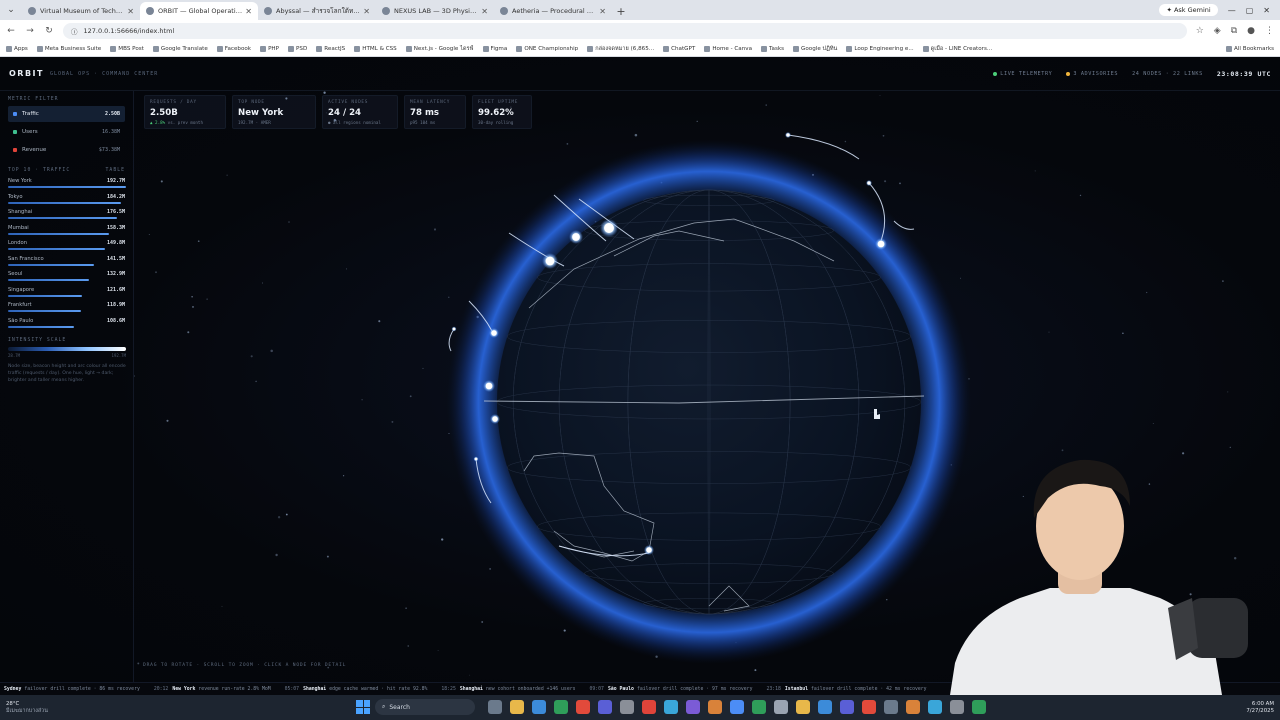 Image resolution: width=1280 pixels, height=720 pixels. Describe the element at coordinates (66, 294) in the screenshot. I see `top10-row: Singapore 121.6M` at that location.